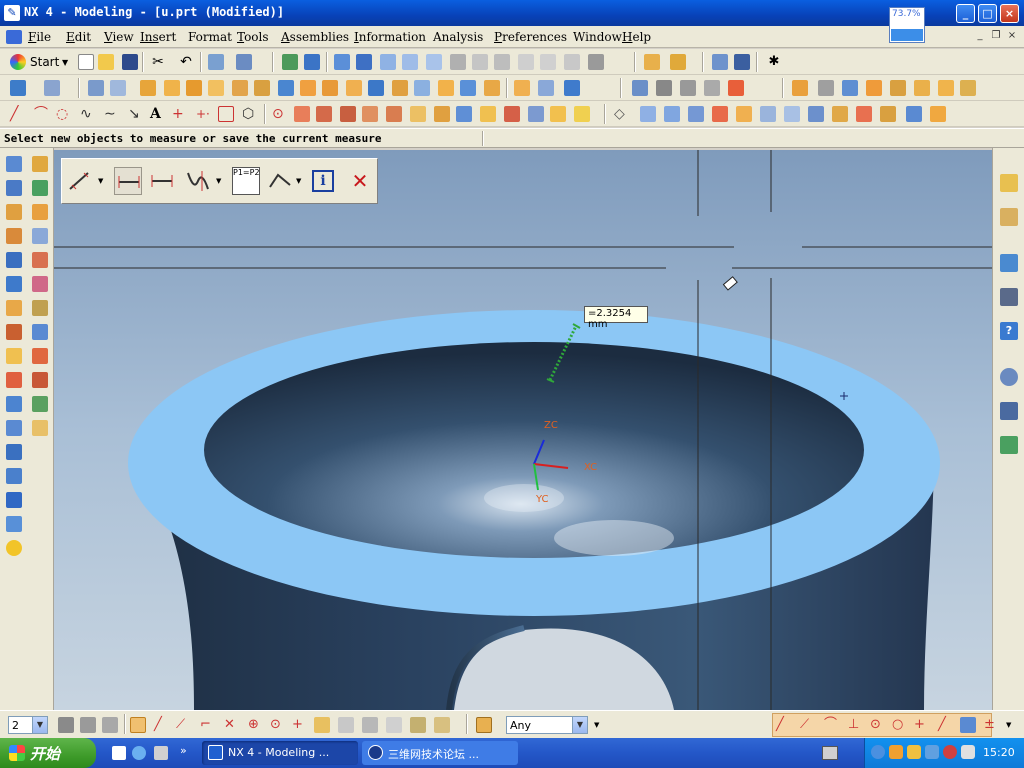  What do you see at coordinates (88, 114) in the screenshot?
I see `conic-icon: ∿` at bounding box center [88, 114].